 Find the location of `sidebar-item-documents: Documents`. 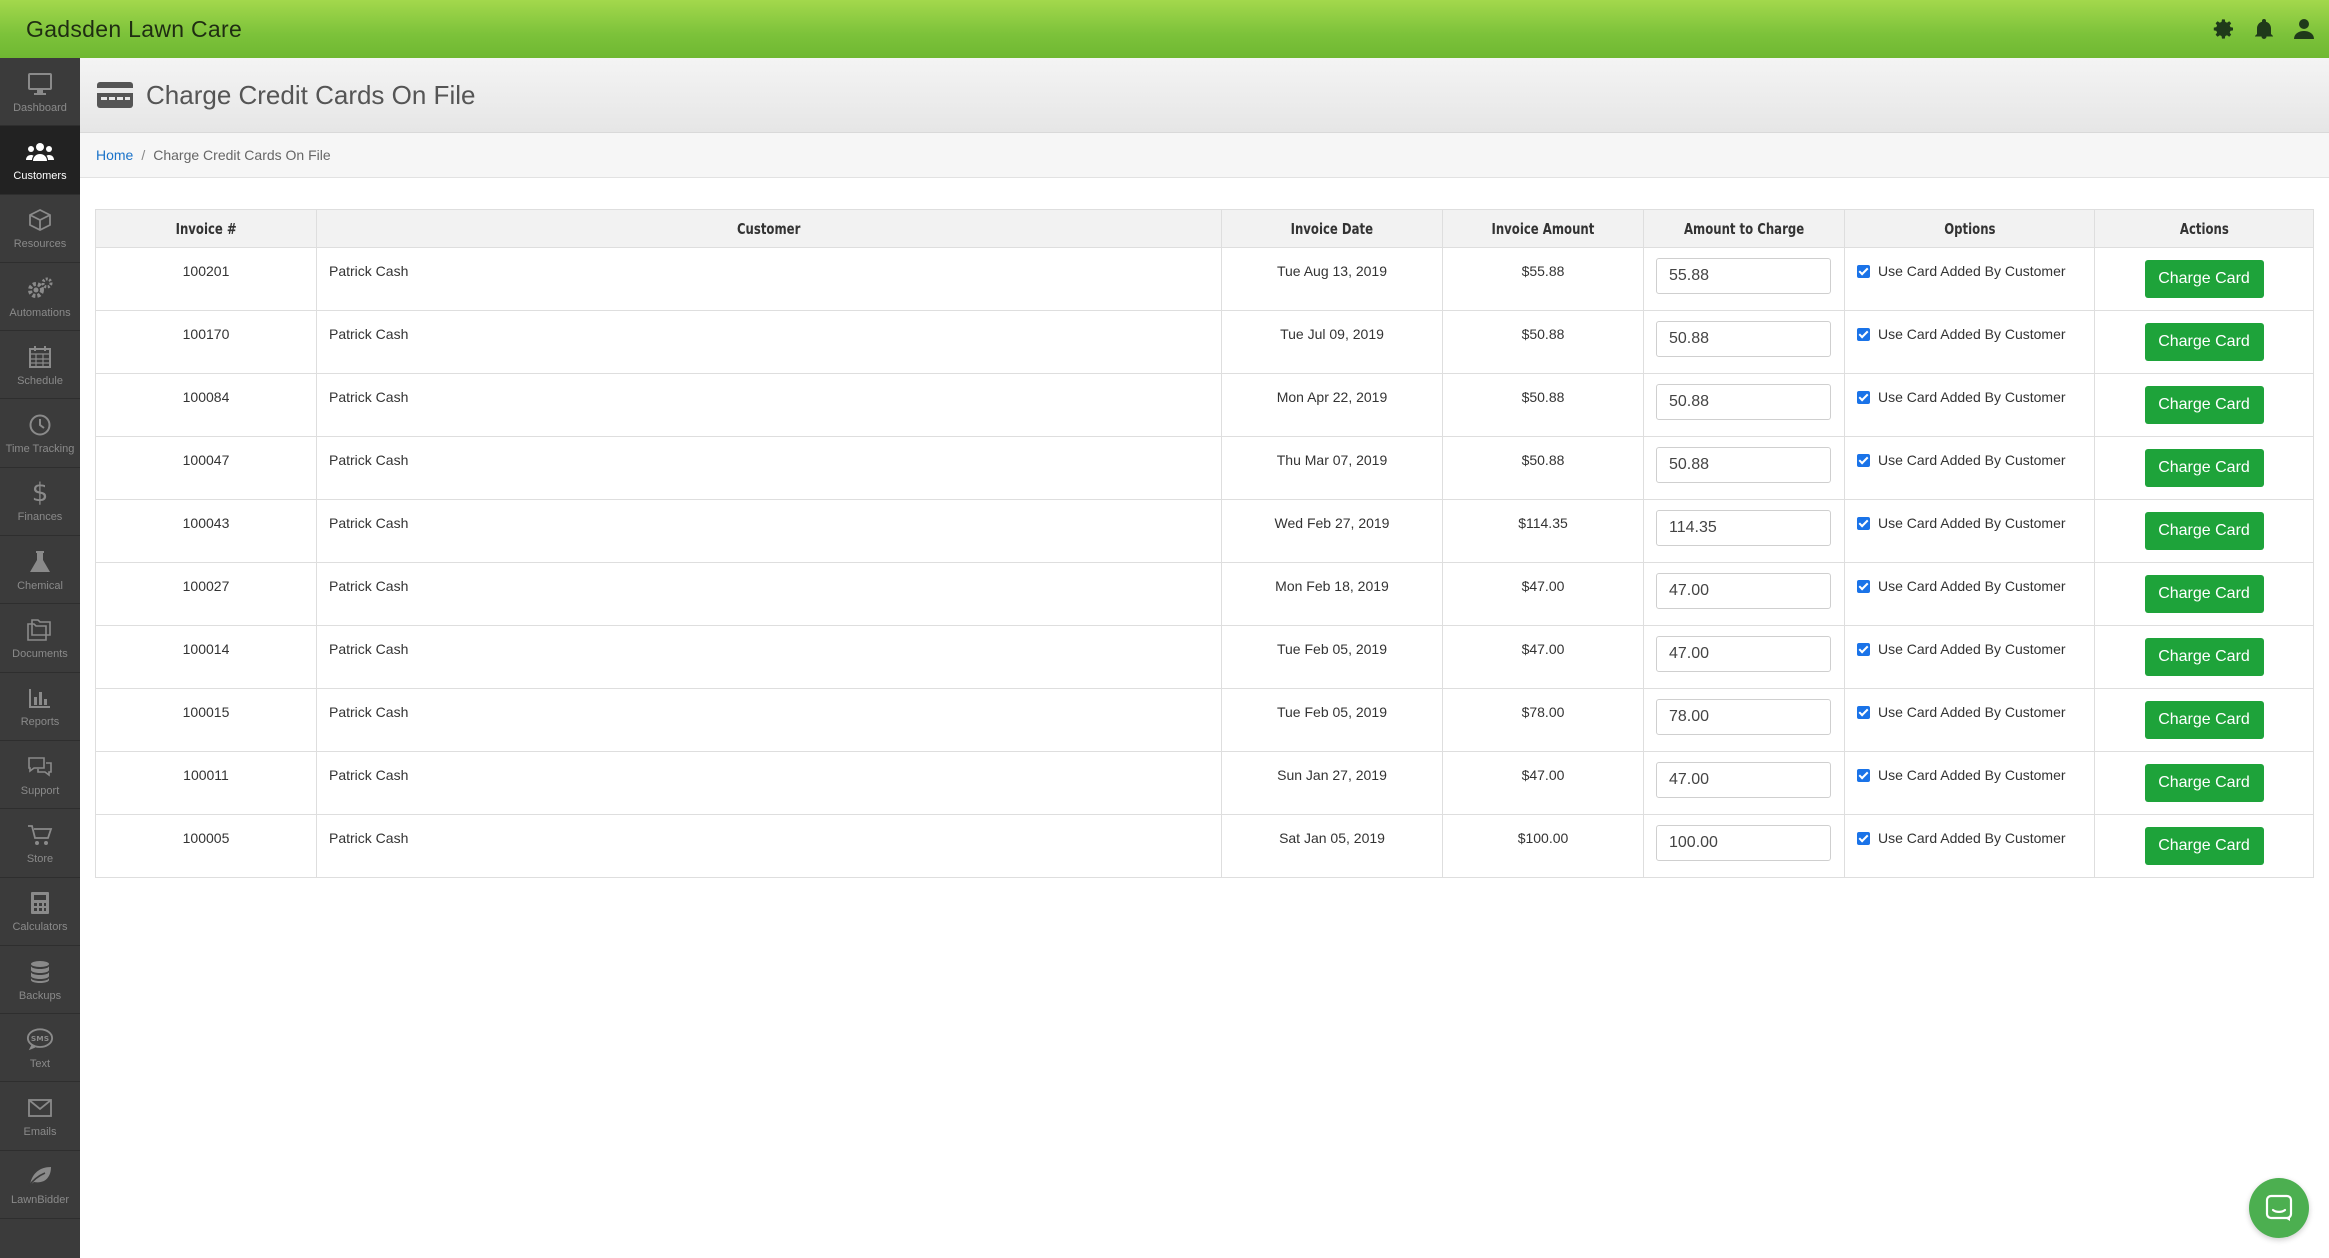

sidebar-item-documents: Documents is located at coordinates (40, 638).